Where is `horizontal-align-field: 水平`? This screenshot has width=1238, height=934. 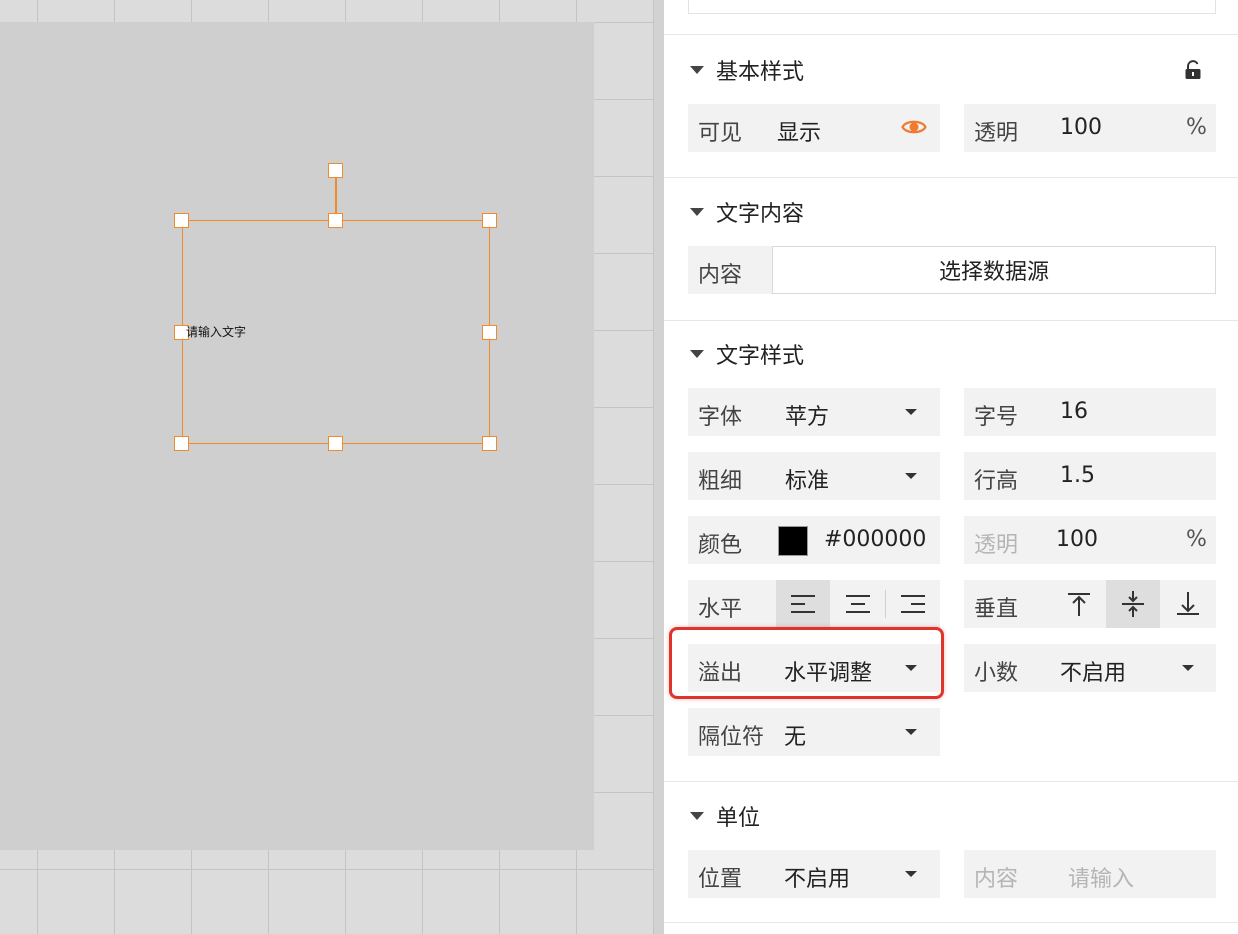 horizontal-align-field: 水平 is located at coordinates (814, 604).